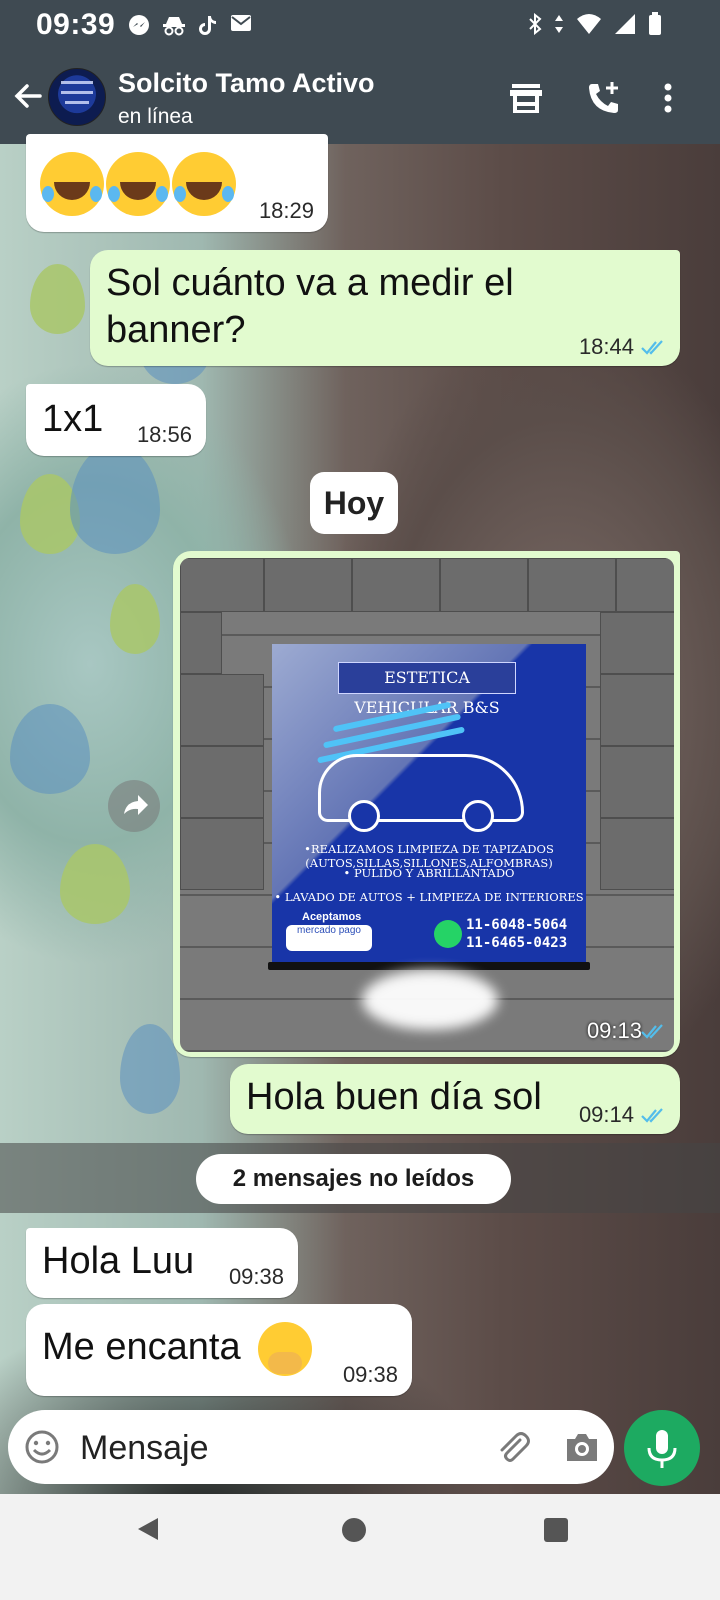 The height and width of the screenshot is (1600, 720). I want to click on arrow-back-icon, so click(28, 96).